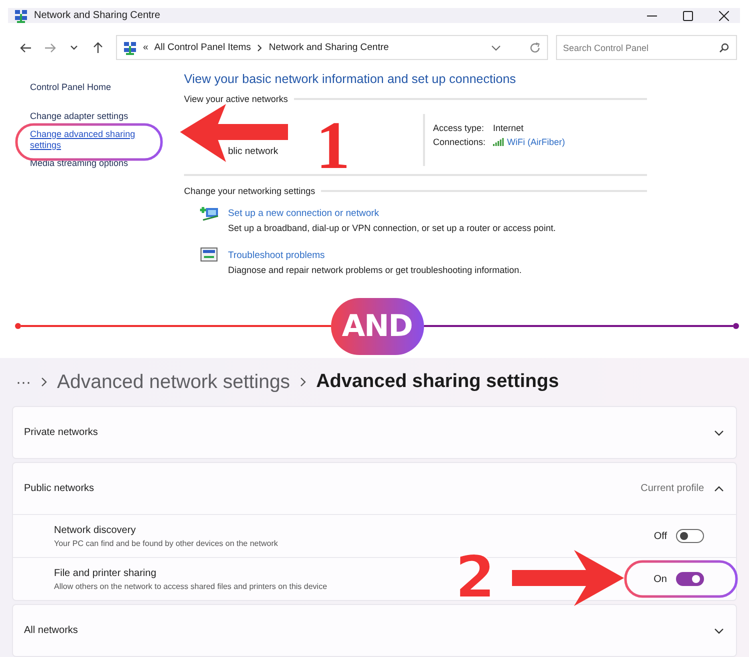 This screenshot has width=749, height=657. What do you see at coordinates (375, 270) in the screenshot?
I see `task-description: Diagnose and repair network problems or get troubleshooting information.` at bounding box center [375, 270].